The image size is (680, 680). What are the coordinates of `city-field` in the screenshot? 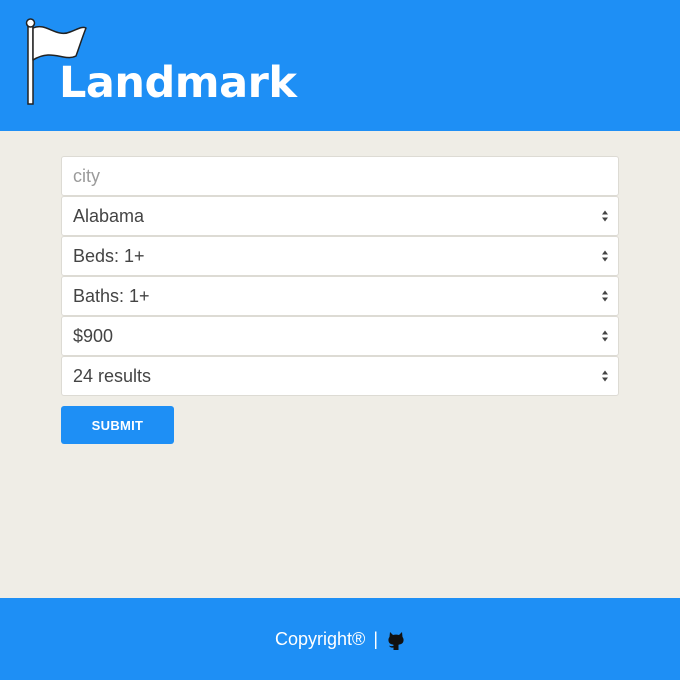 It's located at (340, 176).